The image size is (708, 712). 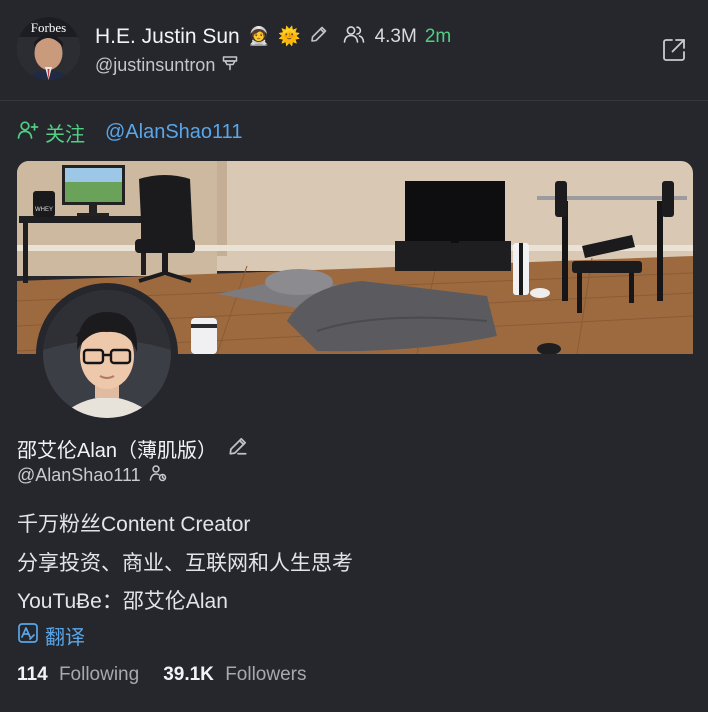 What do you see at coordinates (65, 135) in the screenshot?
I see `follow-verb: 关注` at bounding box center [65, 135].